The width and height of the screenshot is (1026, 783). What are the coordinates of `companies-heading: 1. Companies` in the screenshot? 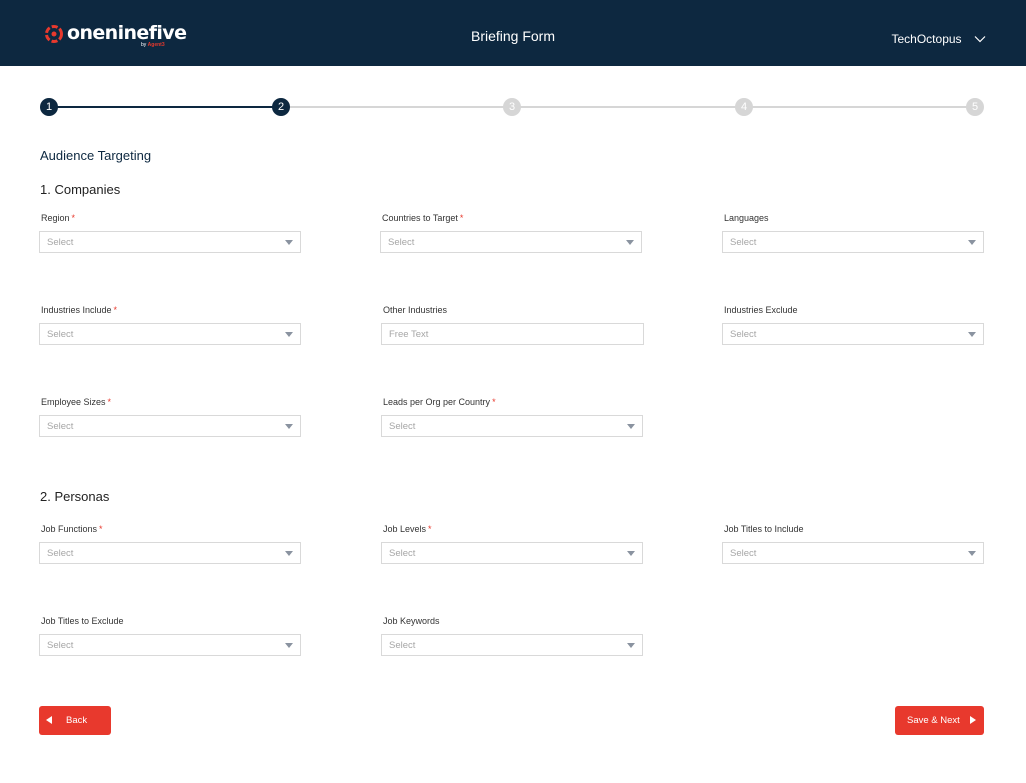 It's located at (80, 189).